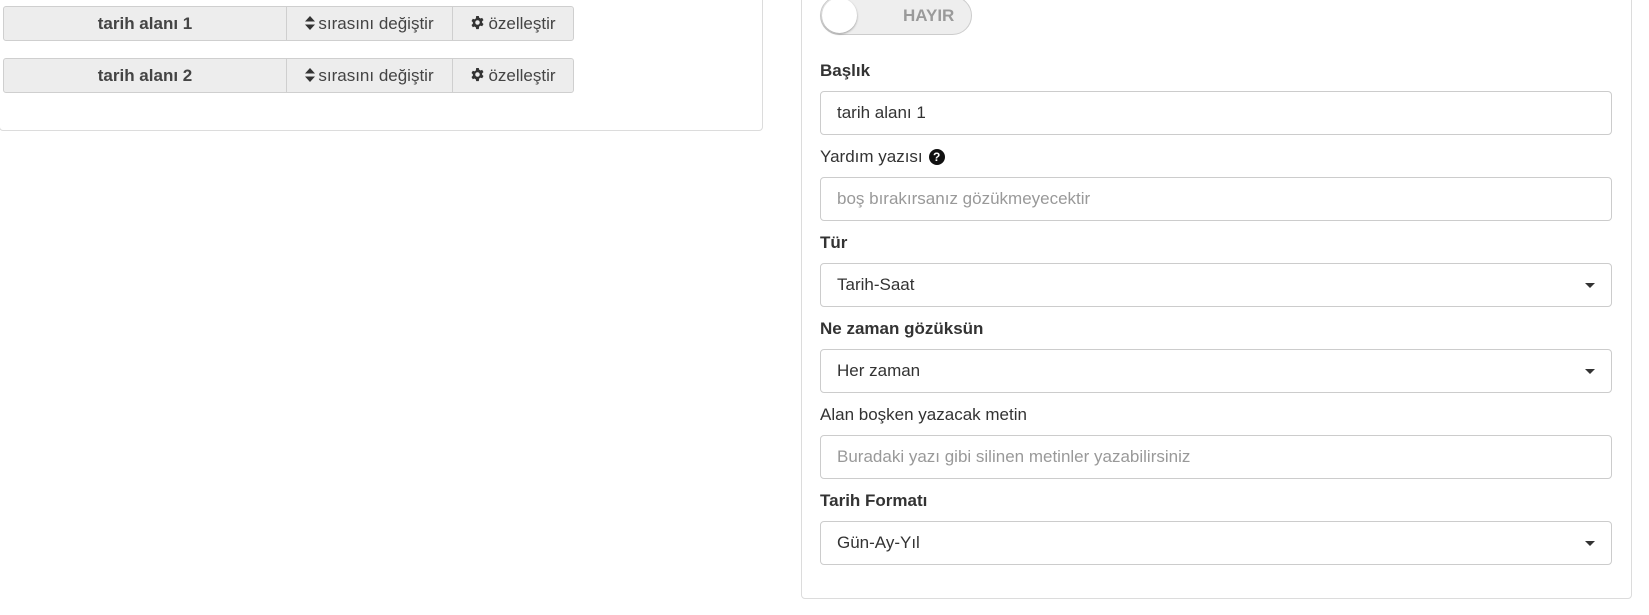 Image resolution: width=1649 pixels, height=615 pixels. What do you see at coordinates (1216, 113) in the screenshot?
I see `title-input: tarih alanı 1` at bounding box center [1216, 113].